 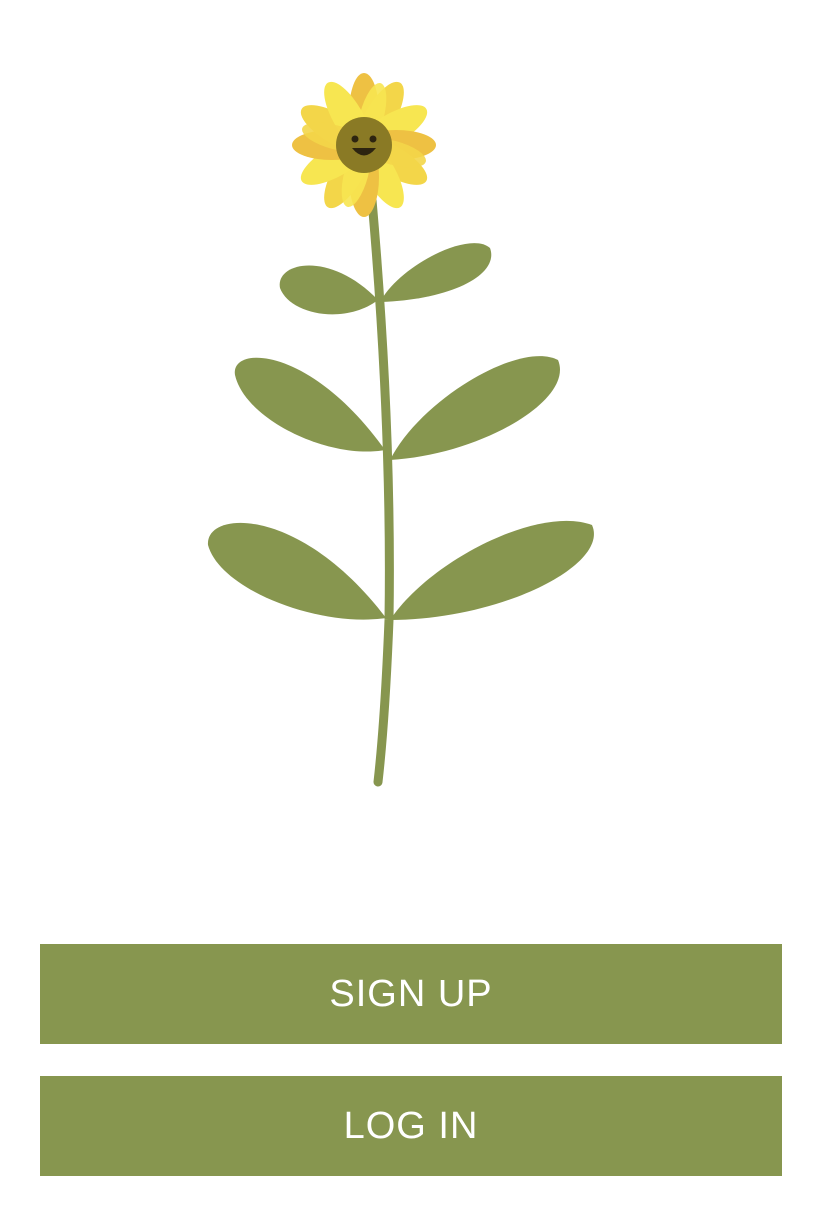 I want to click on sign-up-button: SIGN UP, so click(x=411, y=994).